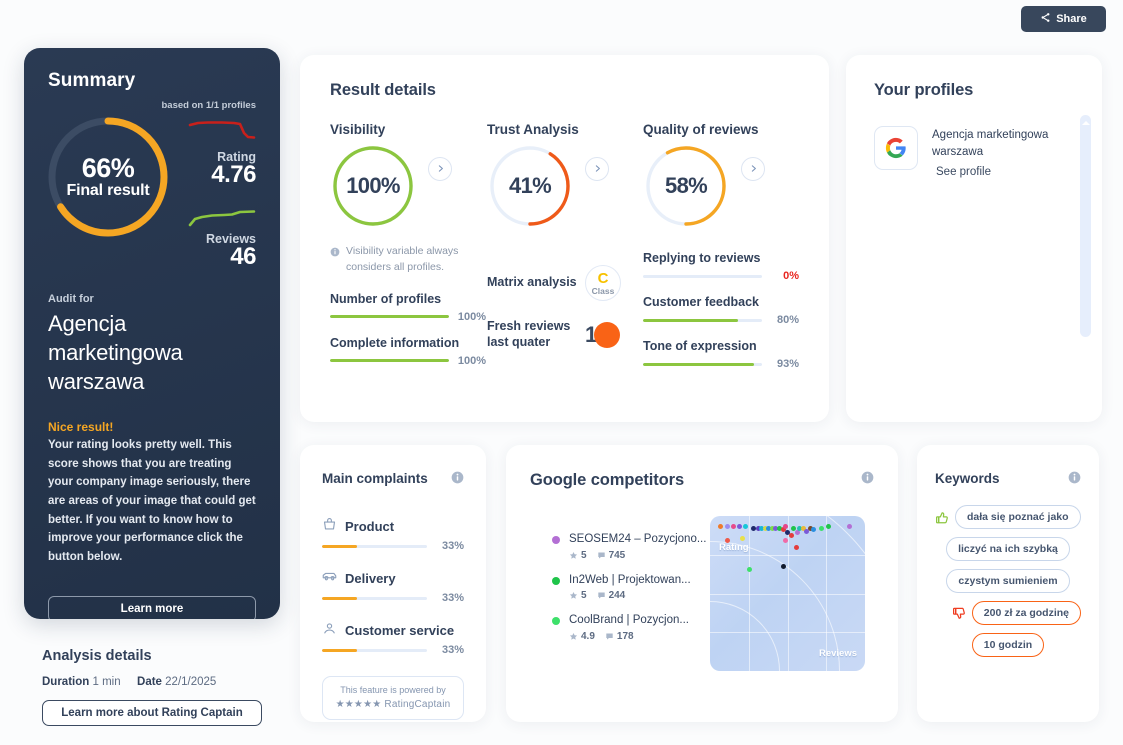 Image resolution: width=1123 pixels, height=745 pixels. I want to click on google-competitors-title: Google competitors, so click(607, 480).